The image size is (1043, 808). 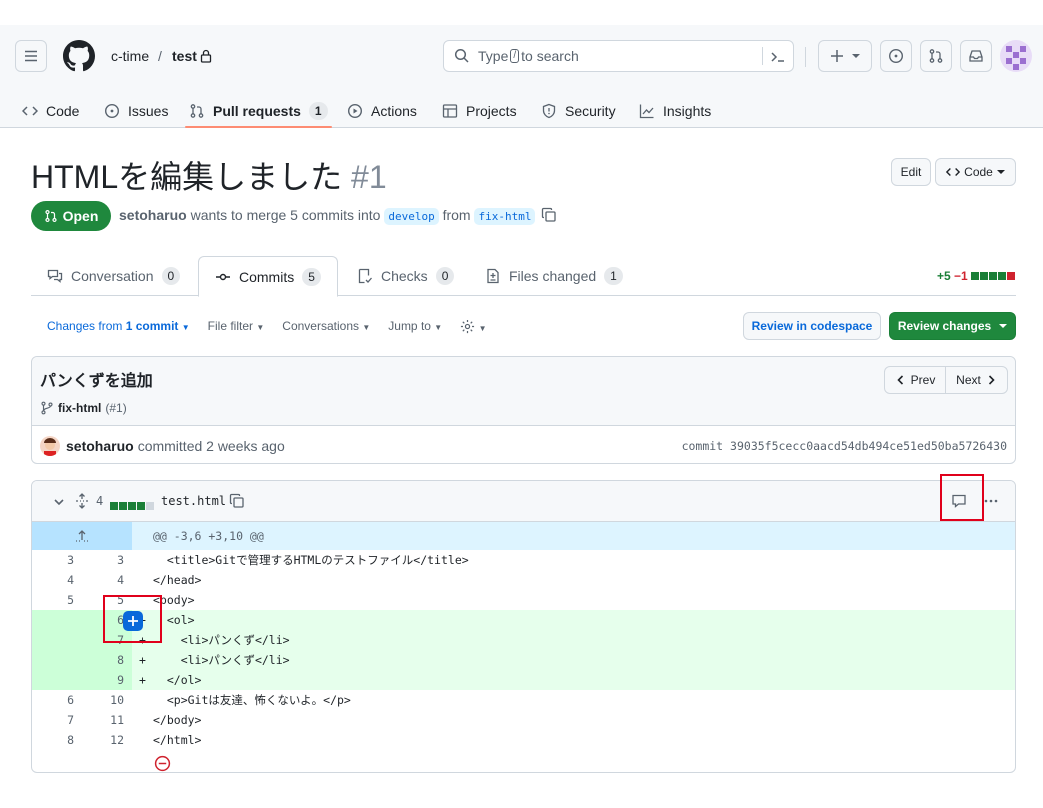 What do you see at coordinates (82, 536) in the screenshot?
I see `expand-up-button` at bounding box center [82, 536].